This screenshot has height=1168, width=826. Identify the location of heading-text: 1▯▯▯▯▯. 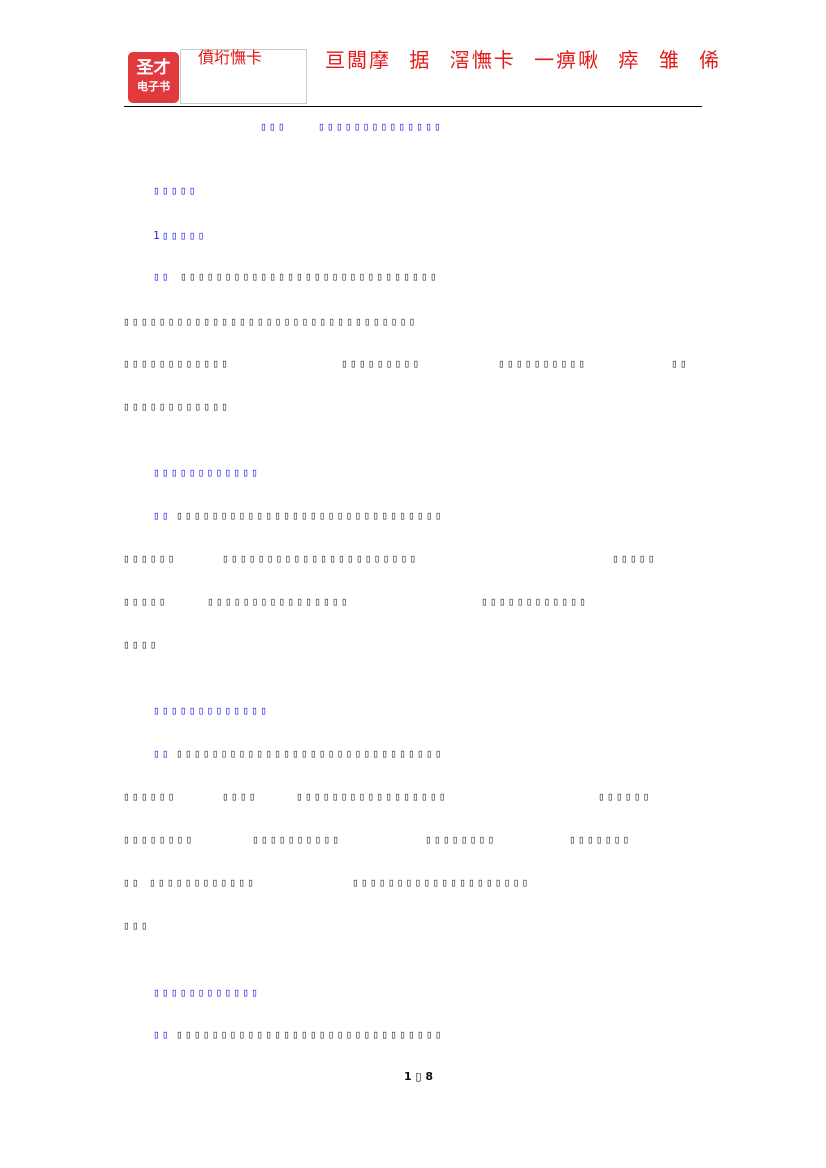
(180, 235).